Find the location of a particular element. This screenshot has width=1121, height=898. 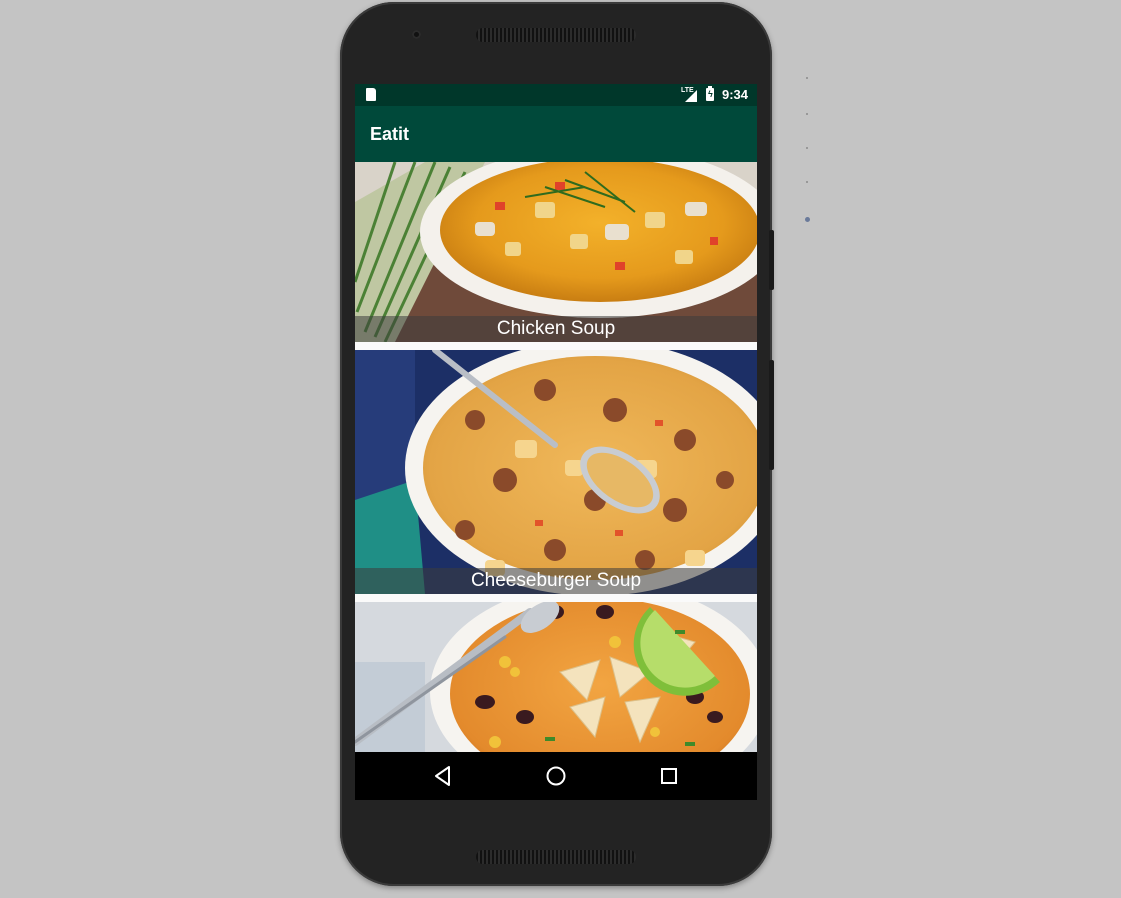

menu-item-tortilla-soup is located at coordinates (556, 677).